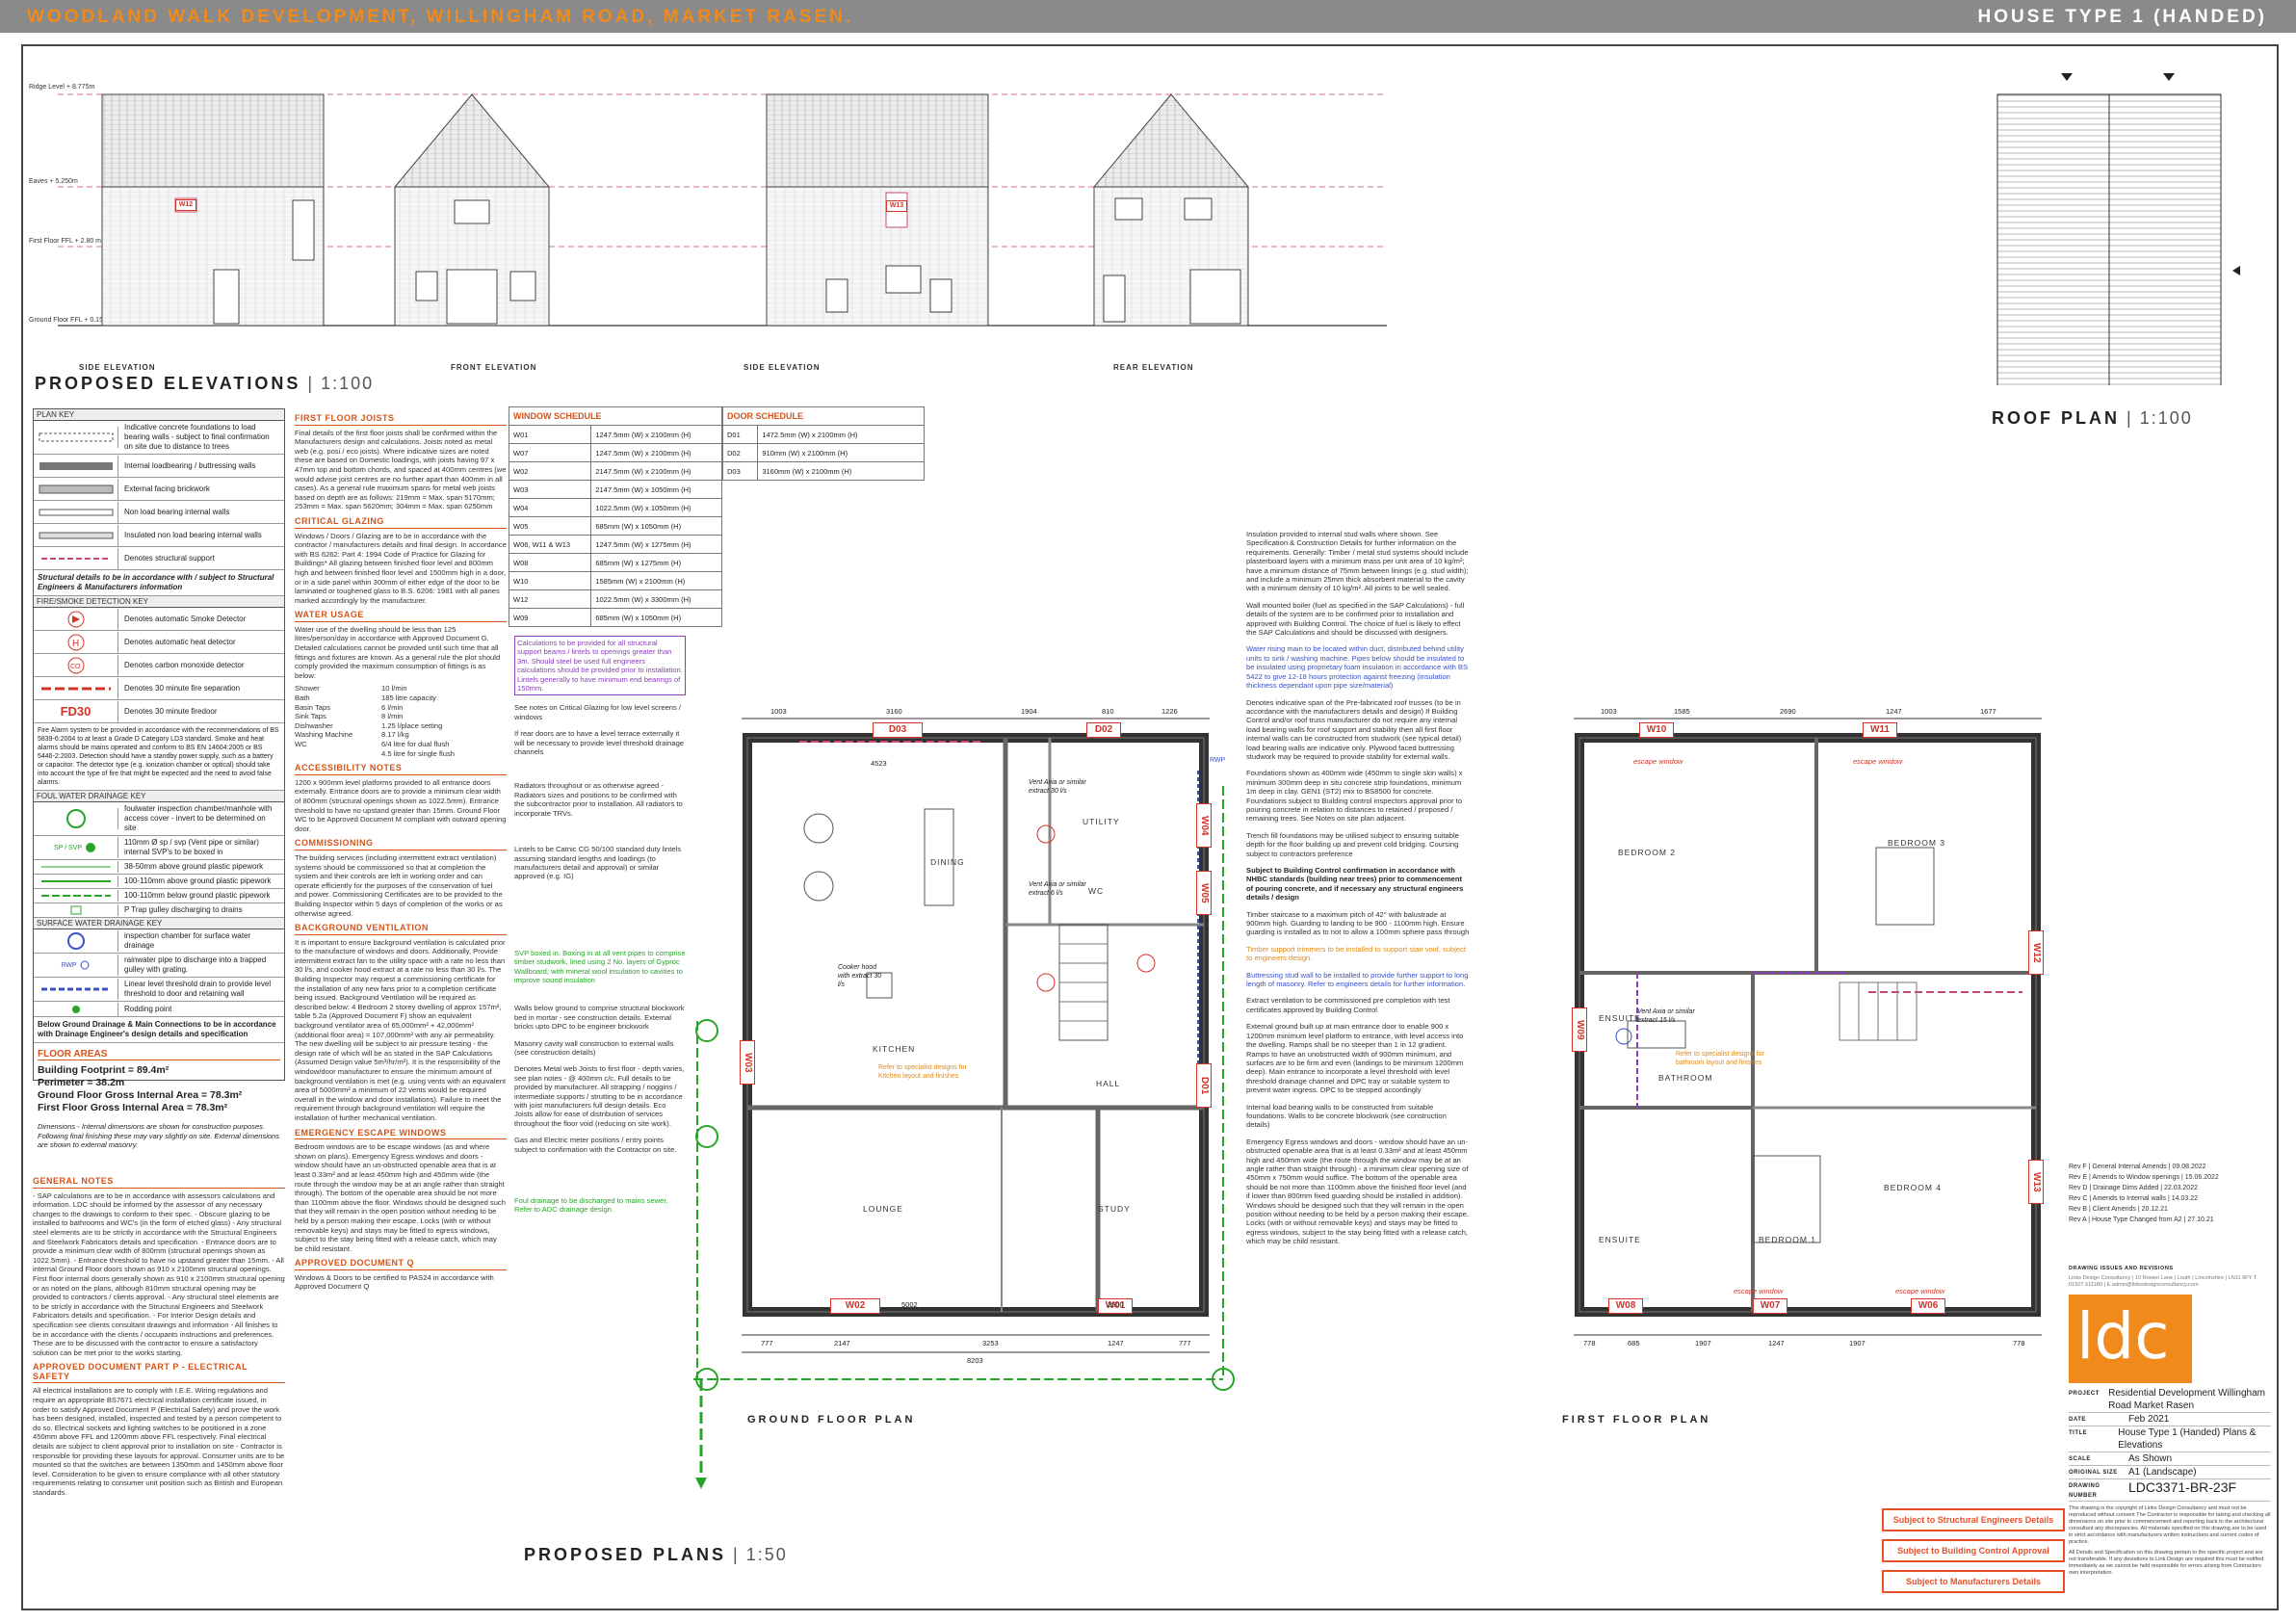  What do you see at coordinates (2118, 1209) in the screenshot?
I see `revision-item: Rev B | Client Amends | 20.12.21` at bounding box center [2118, 1209].